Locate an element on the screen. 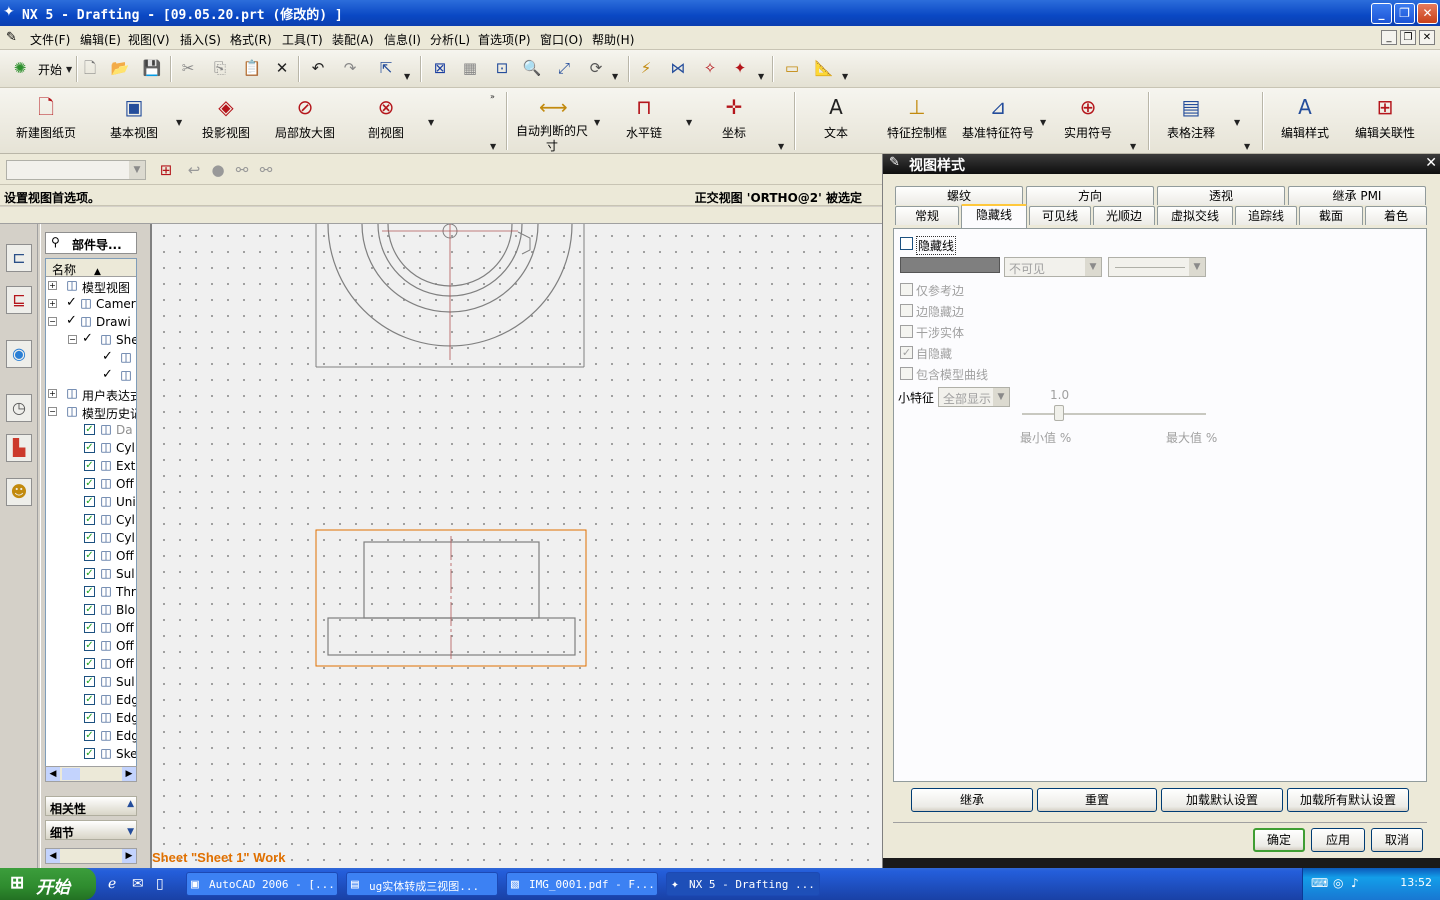 The width and height of the screenshot is (1440, 900). tab-perspective: 透视 is located at coordinates (1221, 195).